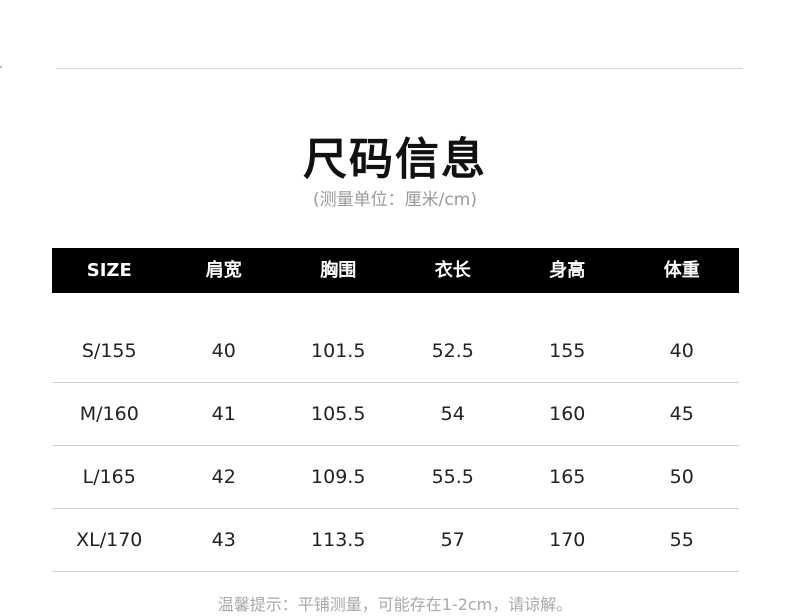 This screenshot has height=616, width=790. What do you see at coordinates (223, 477) in the screenshot?
I see `cell-shoulder: 42` at bounding box center [223, 477].